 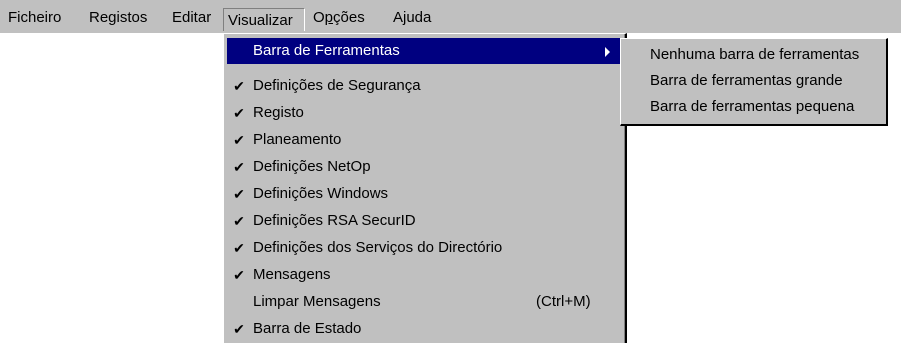 What do you see at coordinates (349, 17) in the screenshot?
I see `menu-opcoes-suffix: ções` at bounding box center [349, 17].